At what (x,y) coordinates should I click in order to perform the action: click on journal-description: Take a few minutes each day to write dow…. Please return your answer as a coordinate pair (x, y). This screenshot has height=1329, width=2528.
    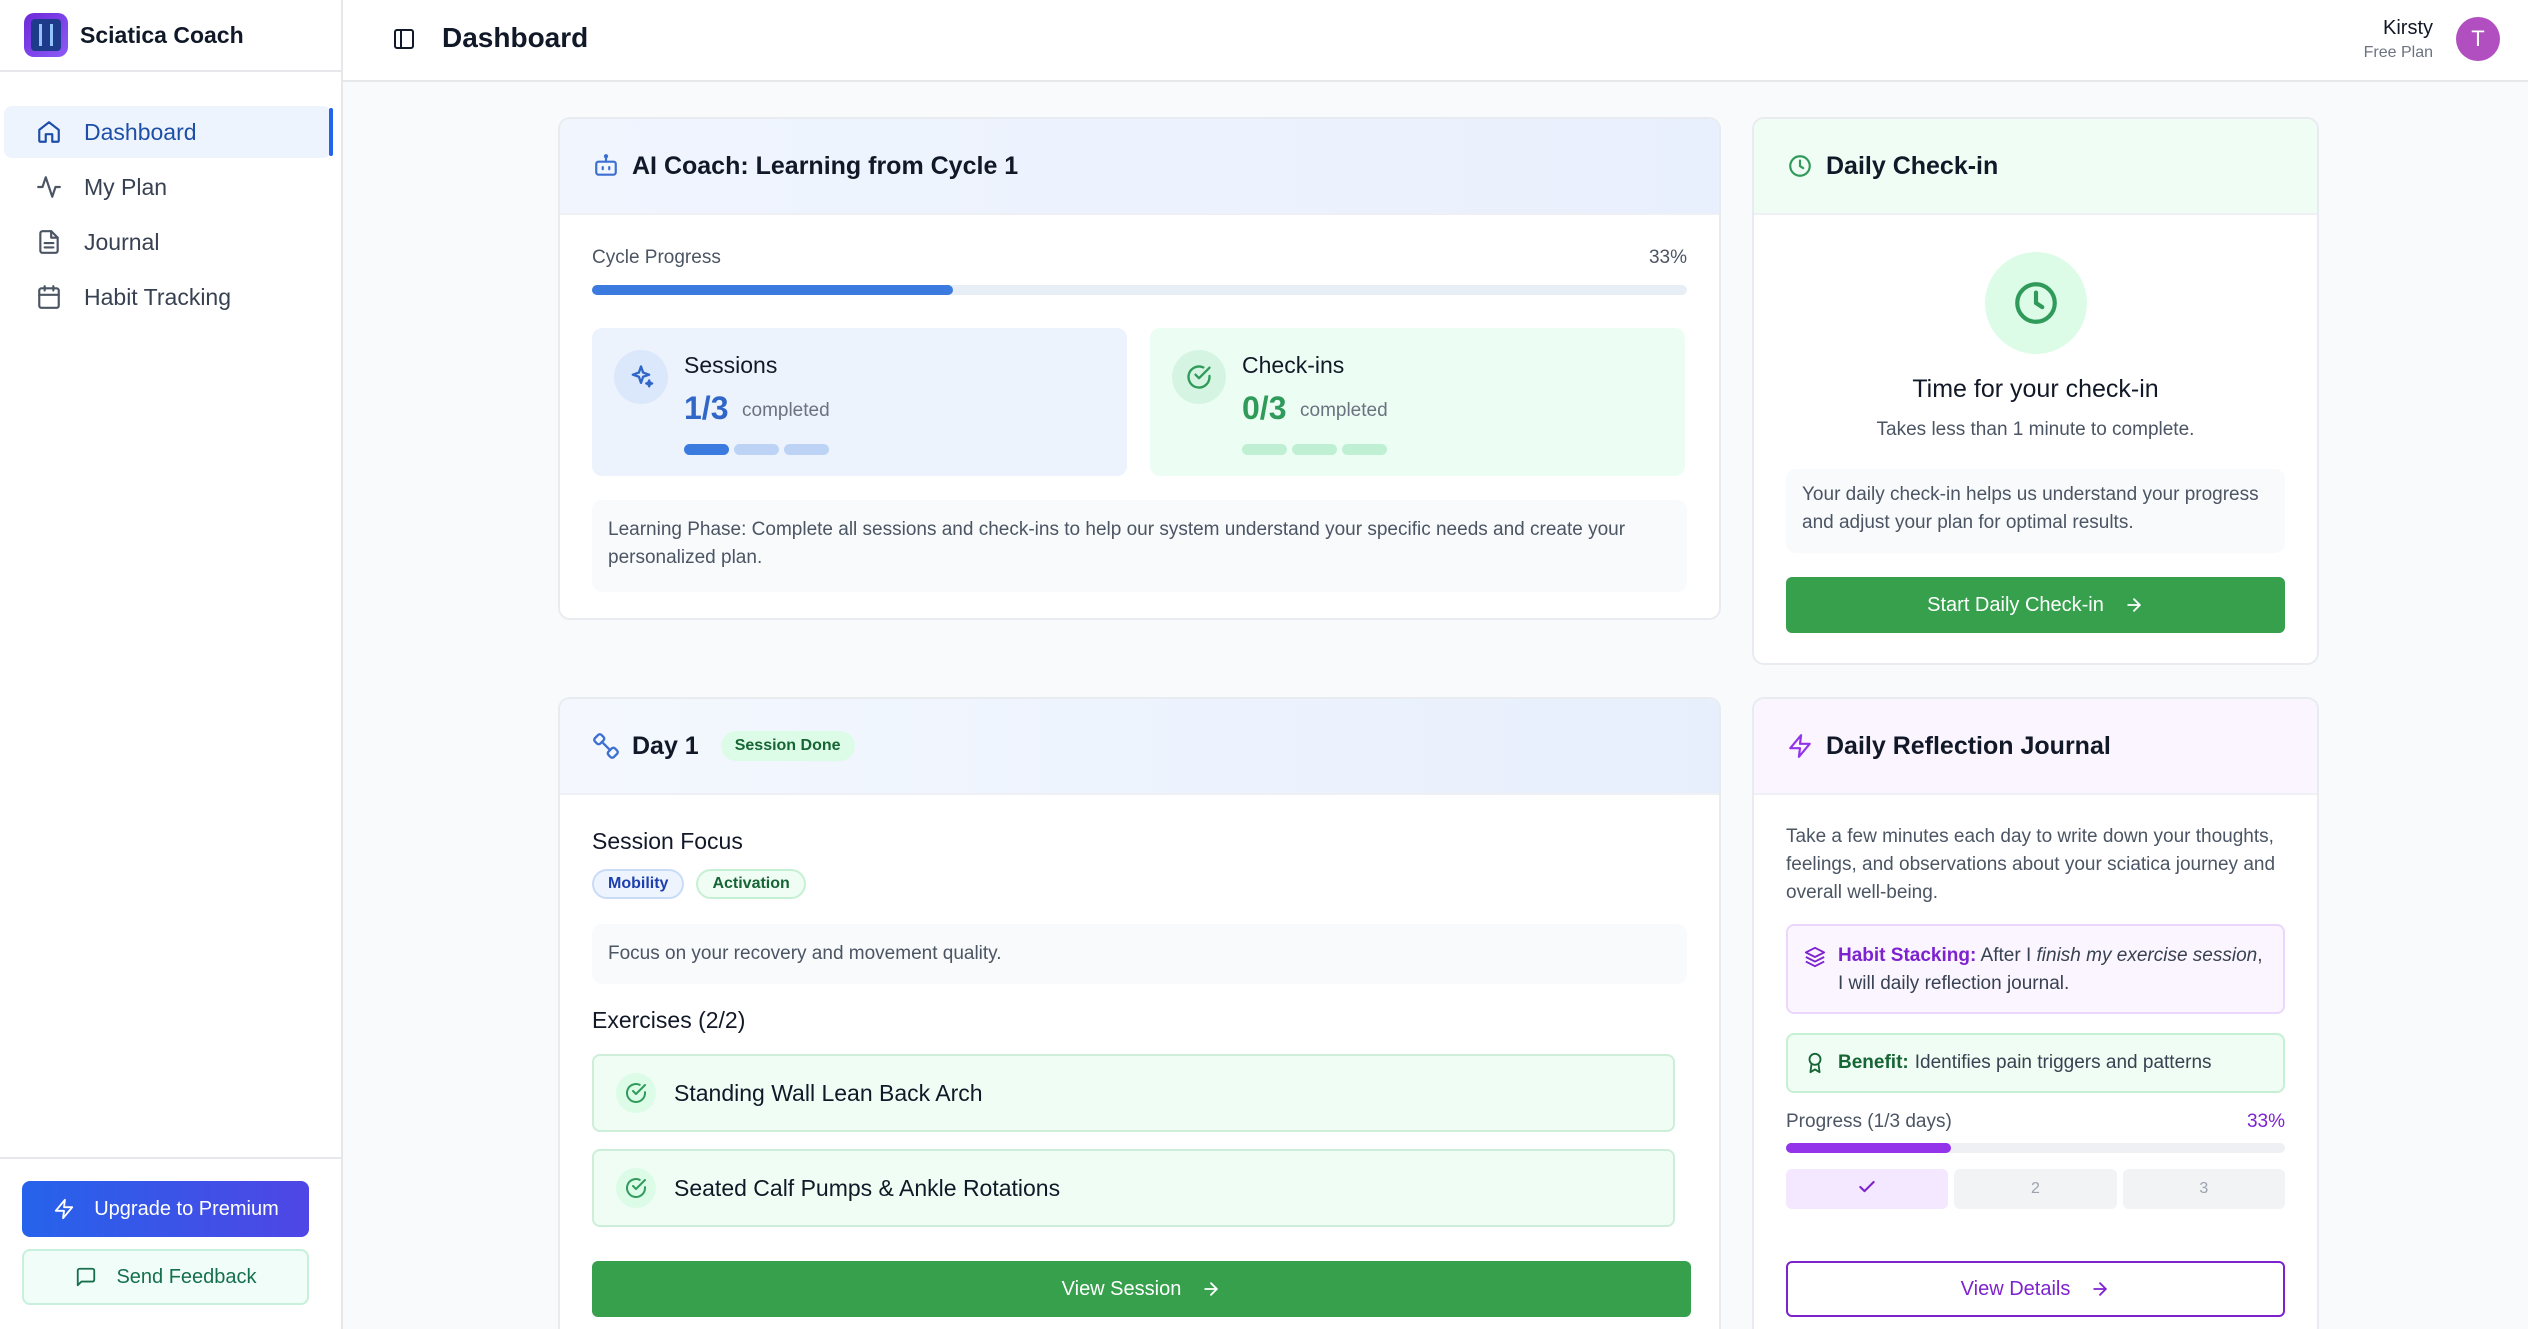
    Looking at the image, I should click on (2031, 864).